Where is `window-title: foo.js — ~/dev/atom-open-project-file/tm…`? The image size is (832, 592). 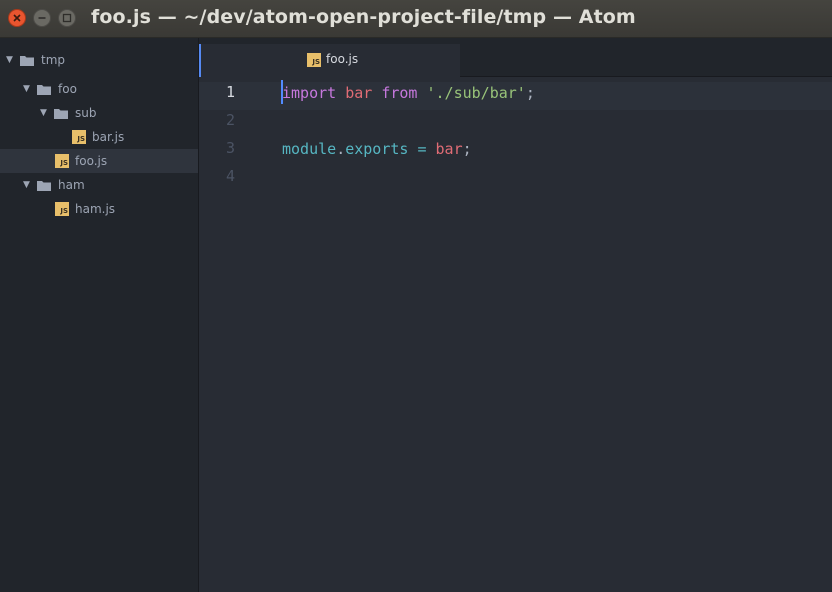
window-title: foo.js — ~/dev/atom-open-project-file/tm… is located at coordinates (363, 17).